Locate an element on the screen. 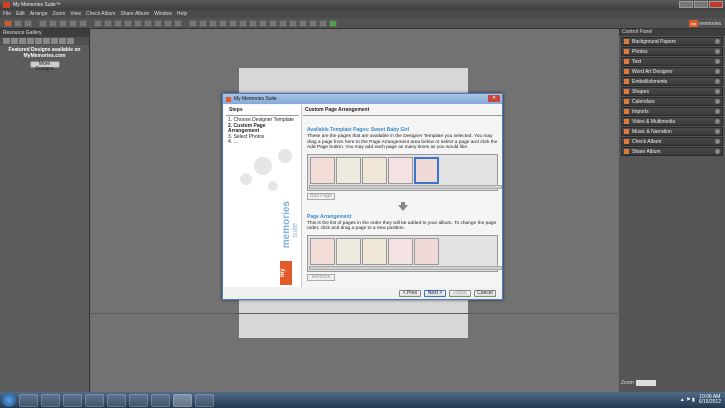 The image size is (725, 408). gallery-refresh-icon is located at coordinates (54, 41).